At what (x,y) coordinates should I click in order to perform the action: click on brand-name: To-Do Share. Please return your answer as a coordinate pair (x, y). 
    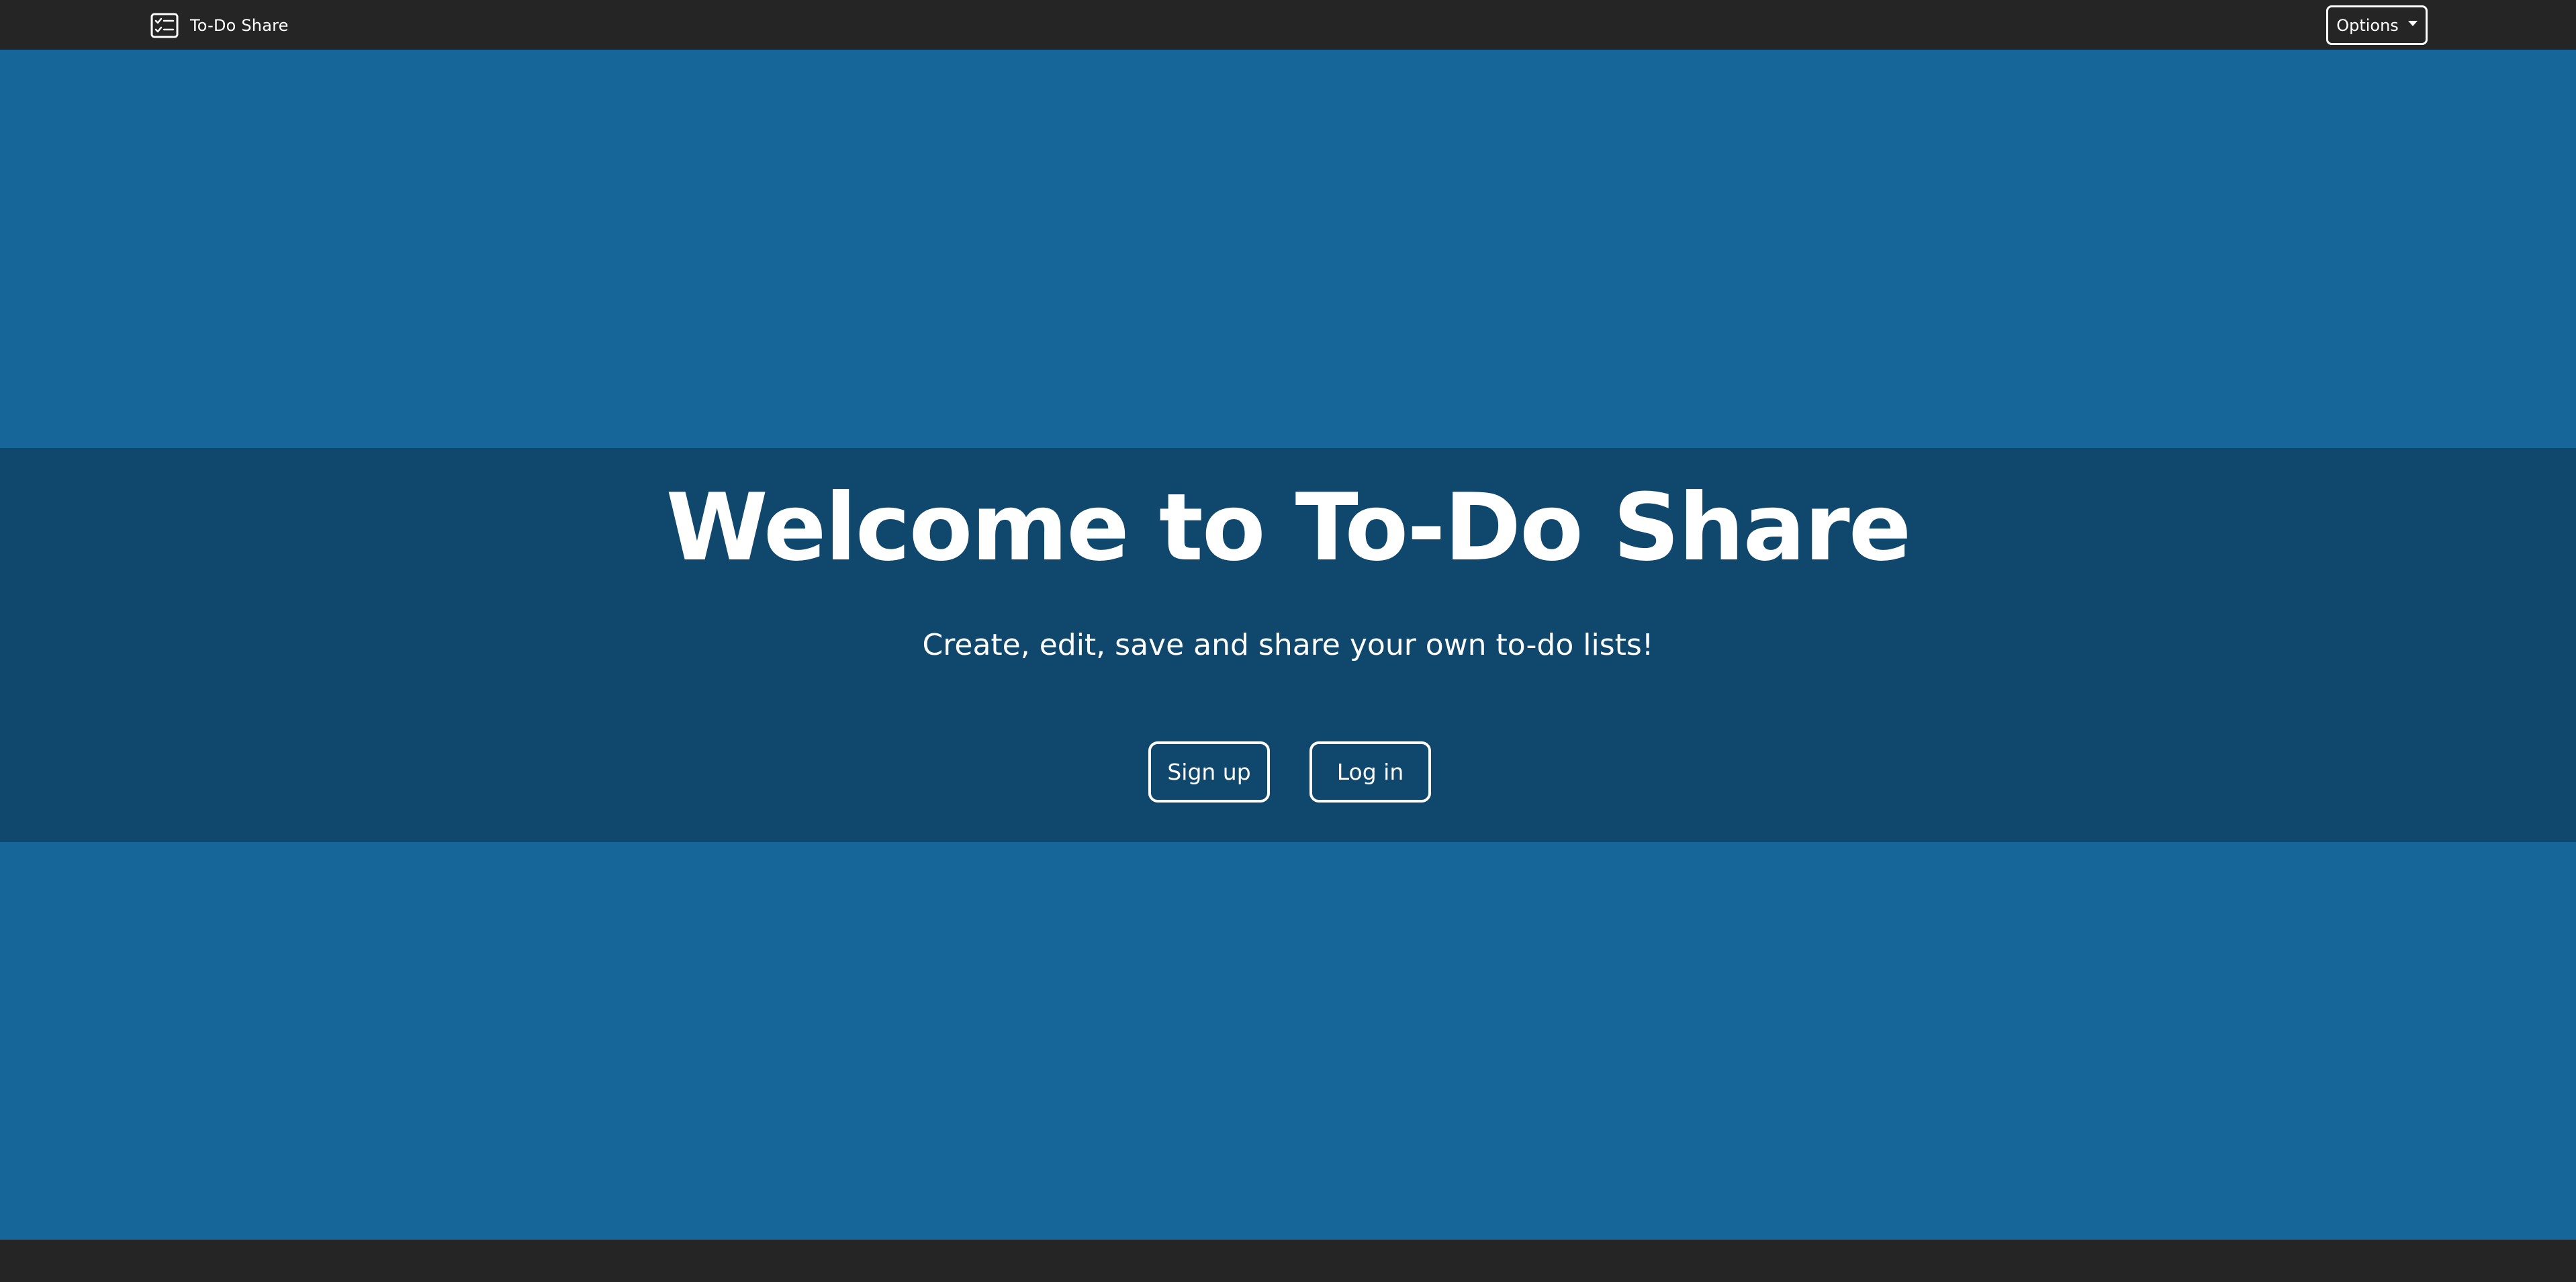
    Looking at the image, I should click on (239, 25).